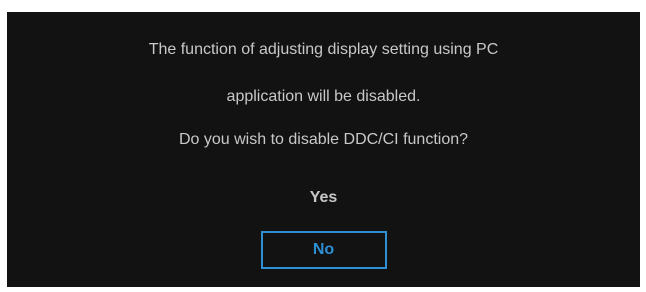  What do you see at coordinates (323, 96) in the screenshot?
I see `dialog-message-line-2: application will be disabled.` at bounding box center [323, 96].